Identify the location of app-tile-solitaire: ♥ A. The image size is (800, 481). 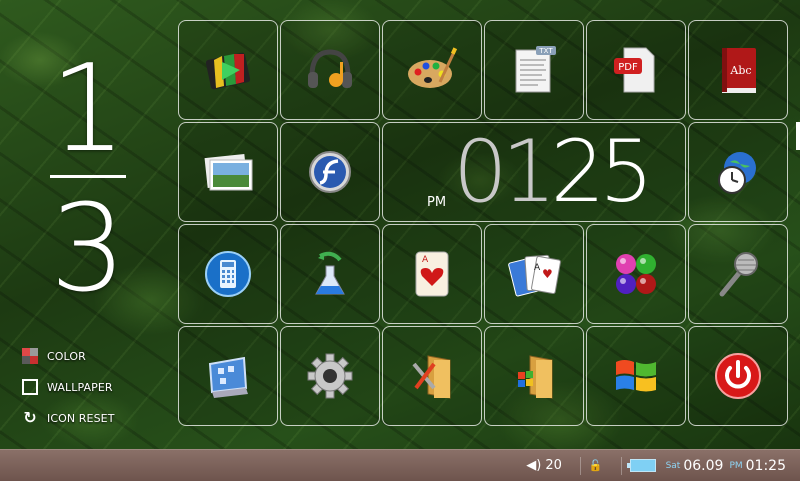
(534, 274).